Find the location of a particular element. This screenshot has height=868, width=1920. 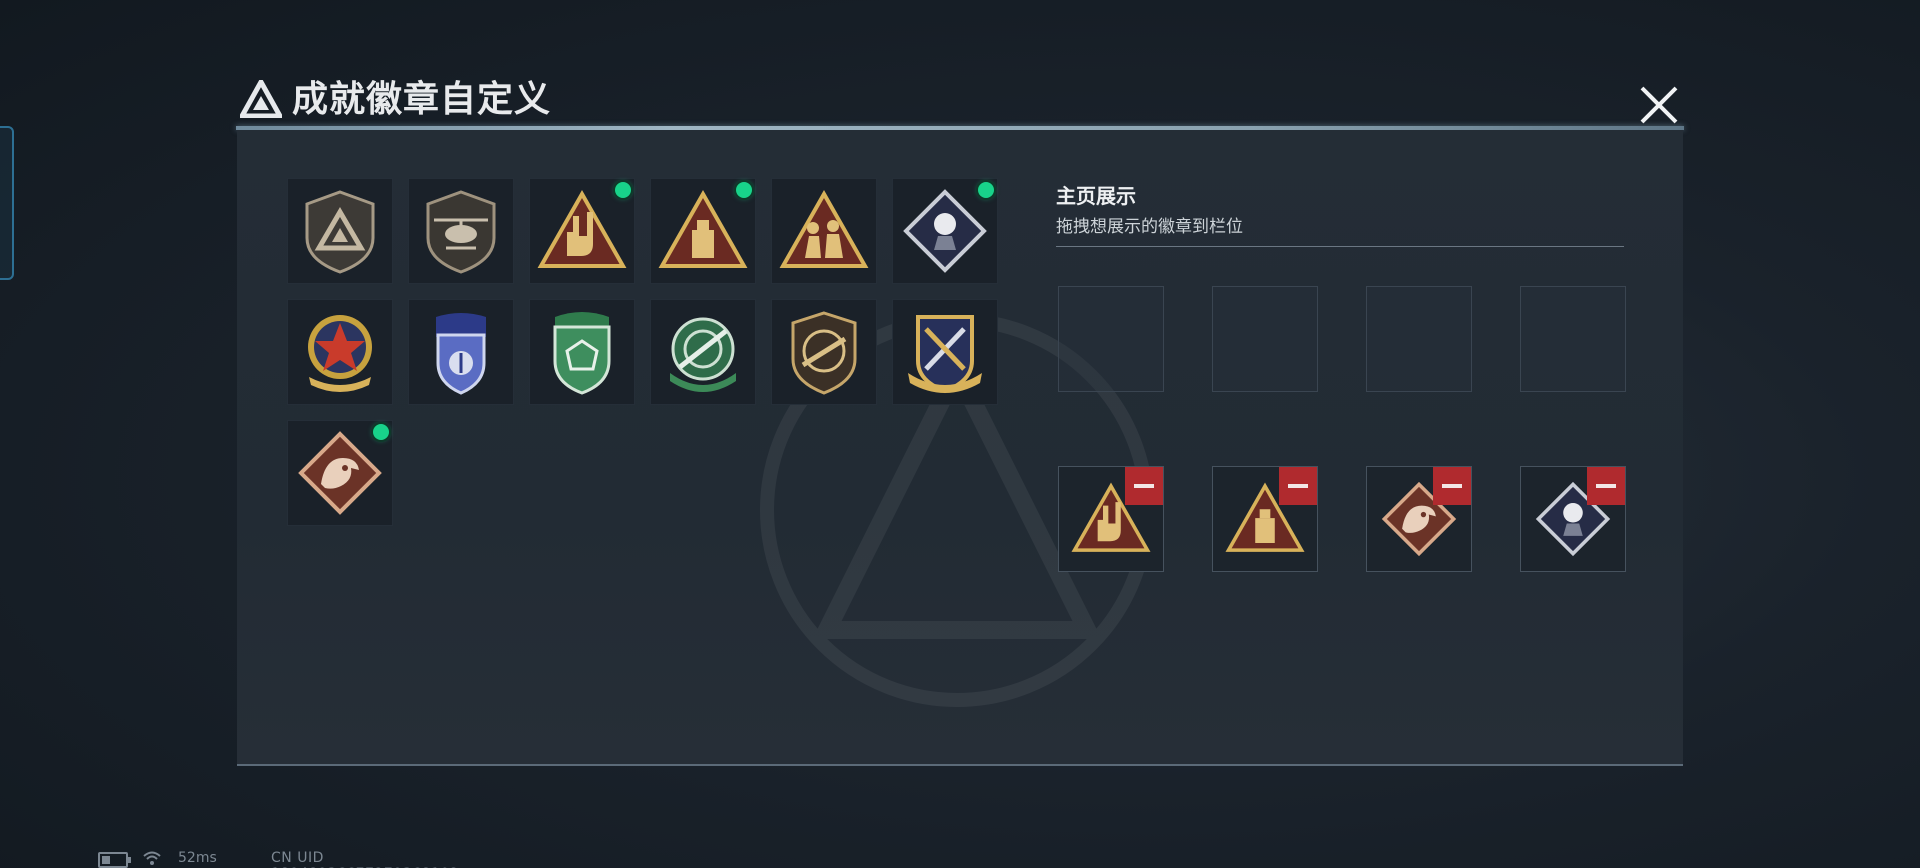

page-title: 成就徽章自定义 is located at coordinates (422, 99).